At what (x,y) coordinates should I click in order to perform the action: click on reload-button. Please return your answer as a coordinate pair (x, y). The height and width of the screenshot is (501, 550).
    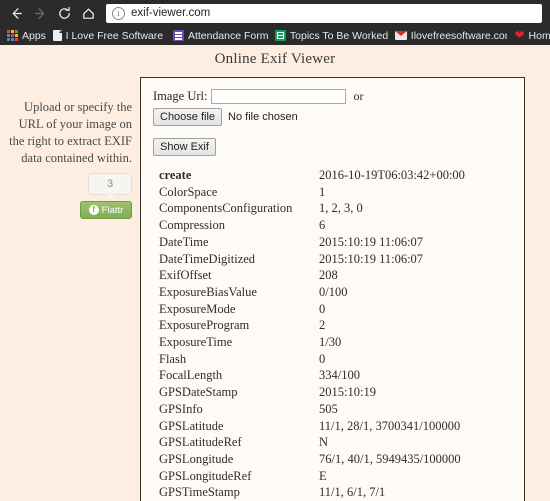
    Looking at the image, I should click on (64, 13).